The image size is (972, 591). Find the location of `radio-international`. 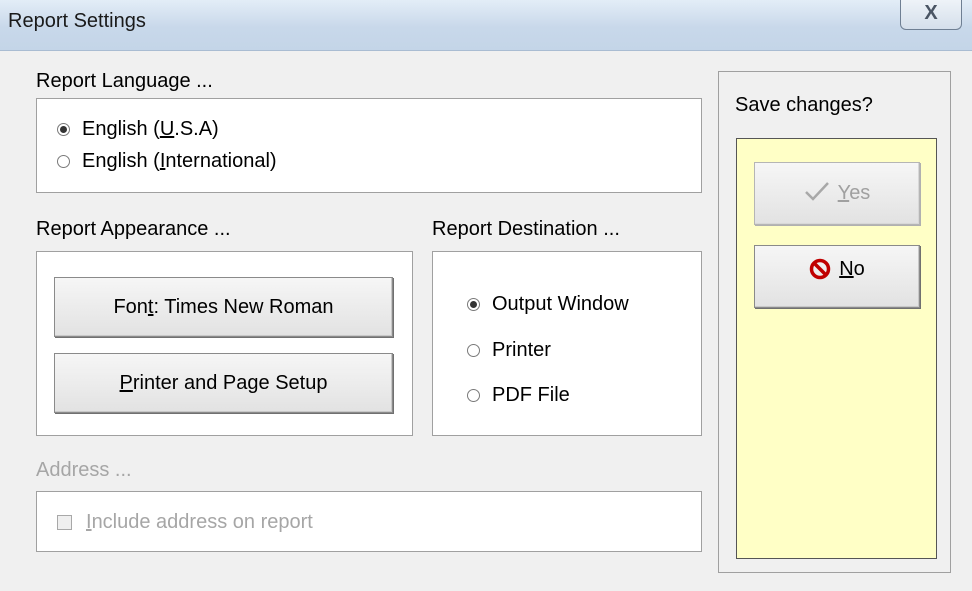

radio-international is located at coordinates (63, 161).